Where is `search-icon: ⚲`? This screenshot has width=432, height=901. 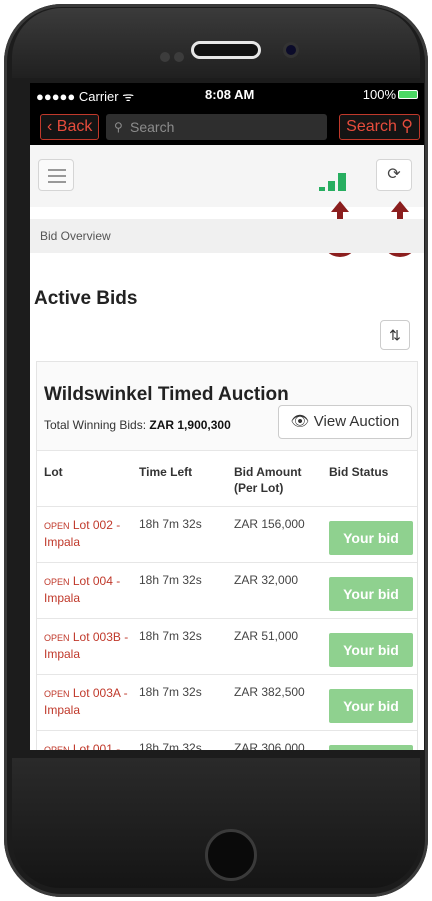
search-icon: ⚲ is located at coordinates (118, 127).